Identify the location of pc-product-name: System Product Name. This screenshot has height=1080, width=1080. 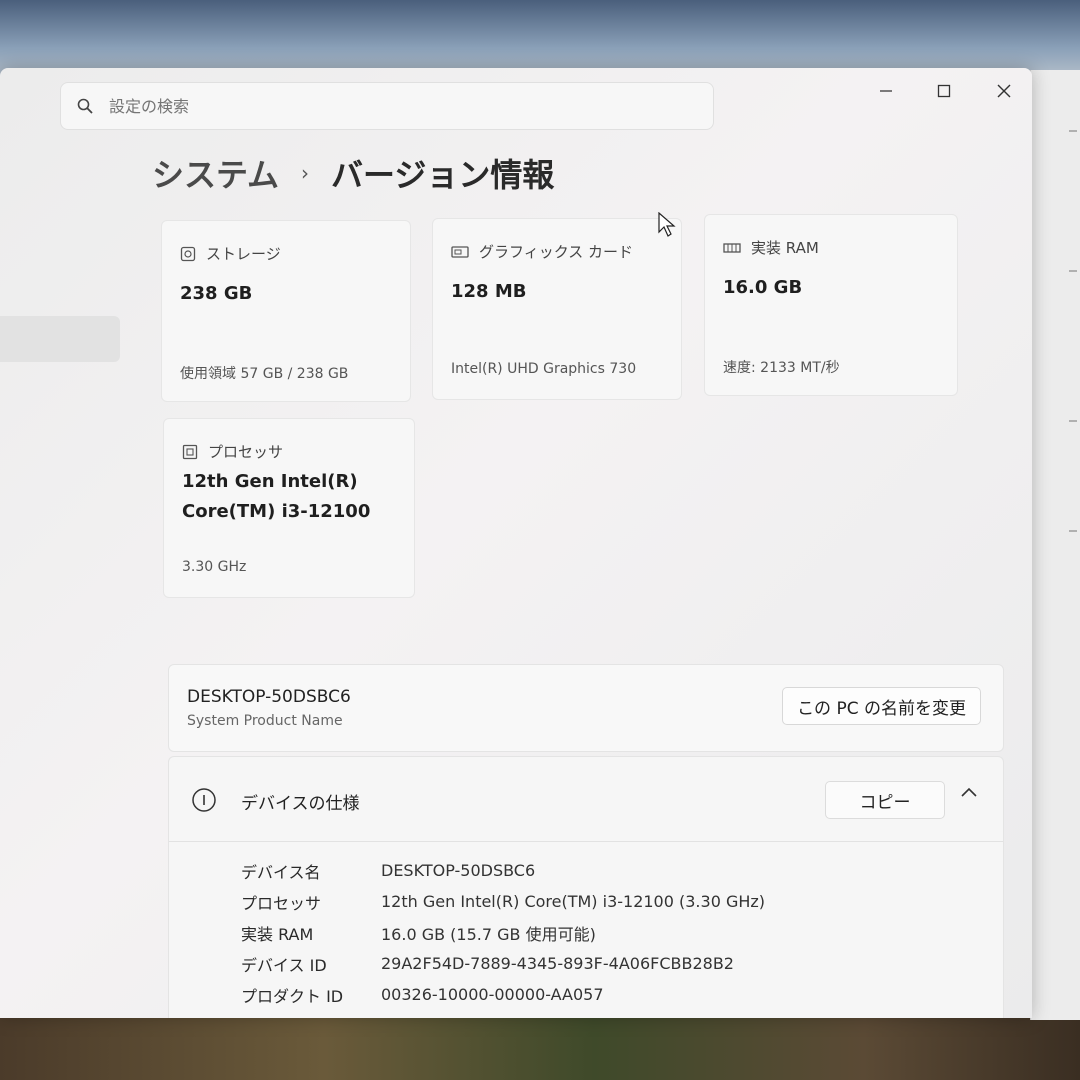
(265, 721).